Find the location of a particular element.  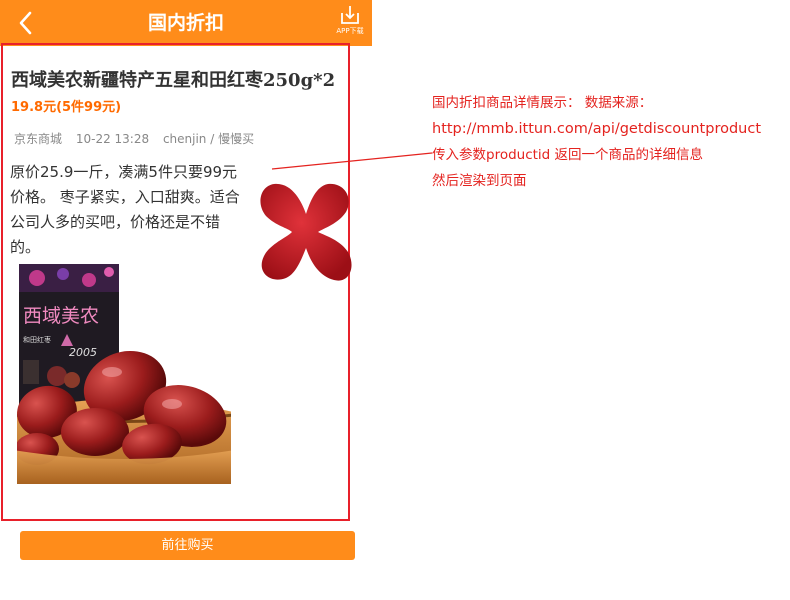

page-title: 国内折扣 is located at coordinates (185, 23).